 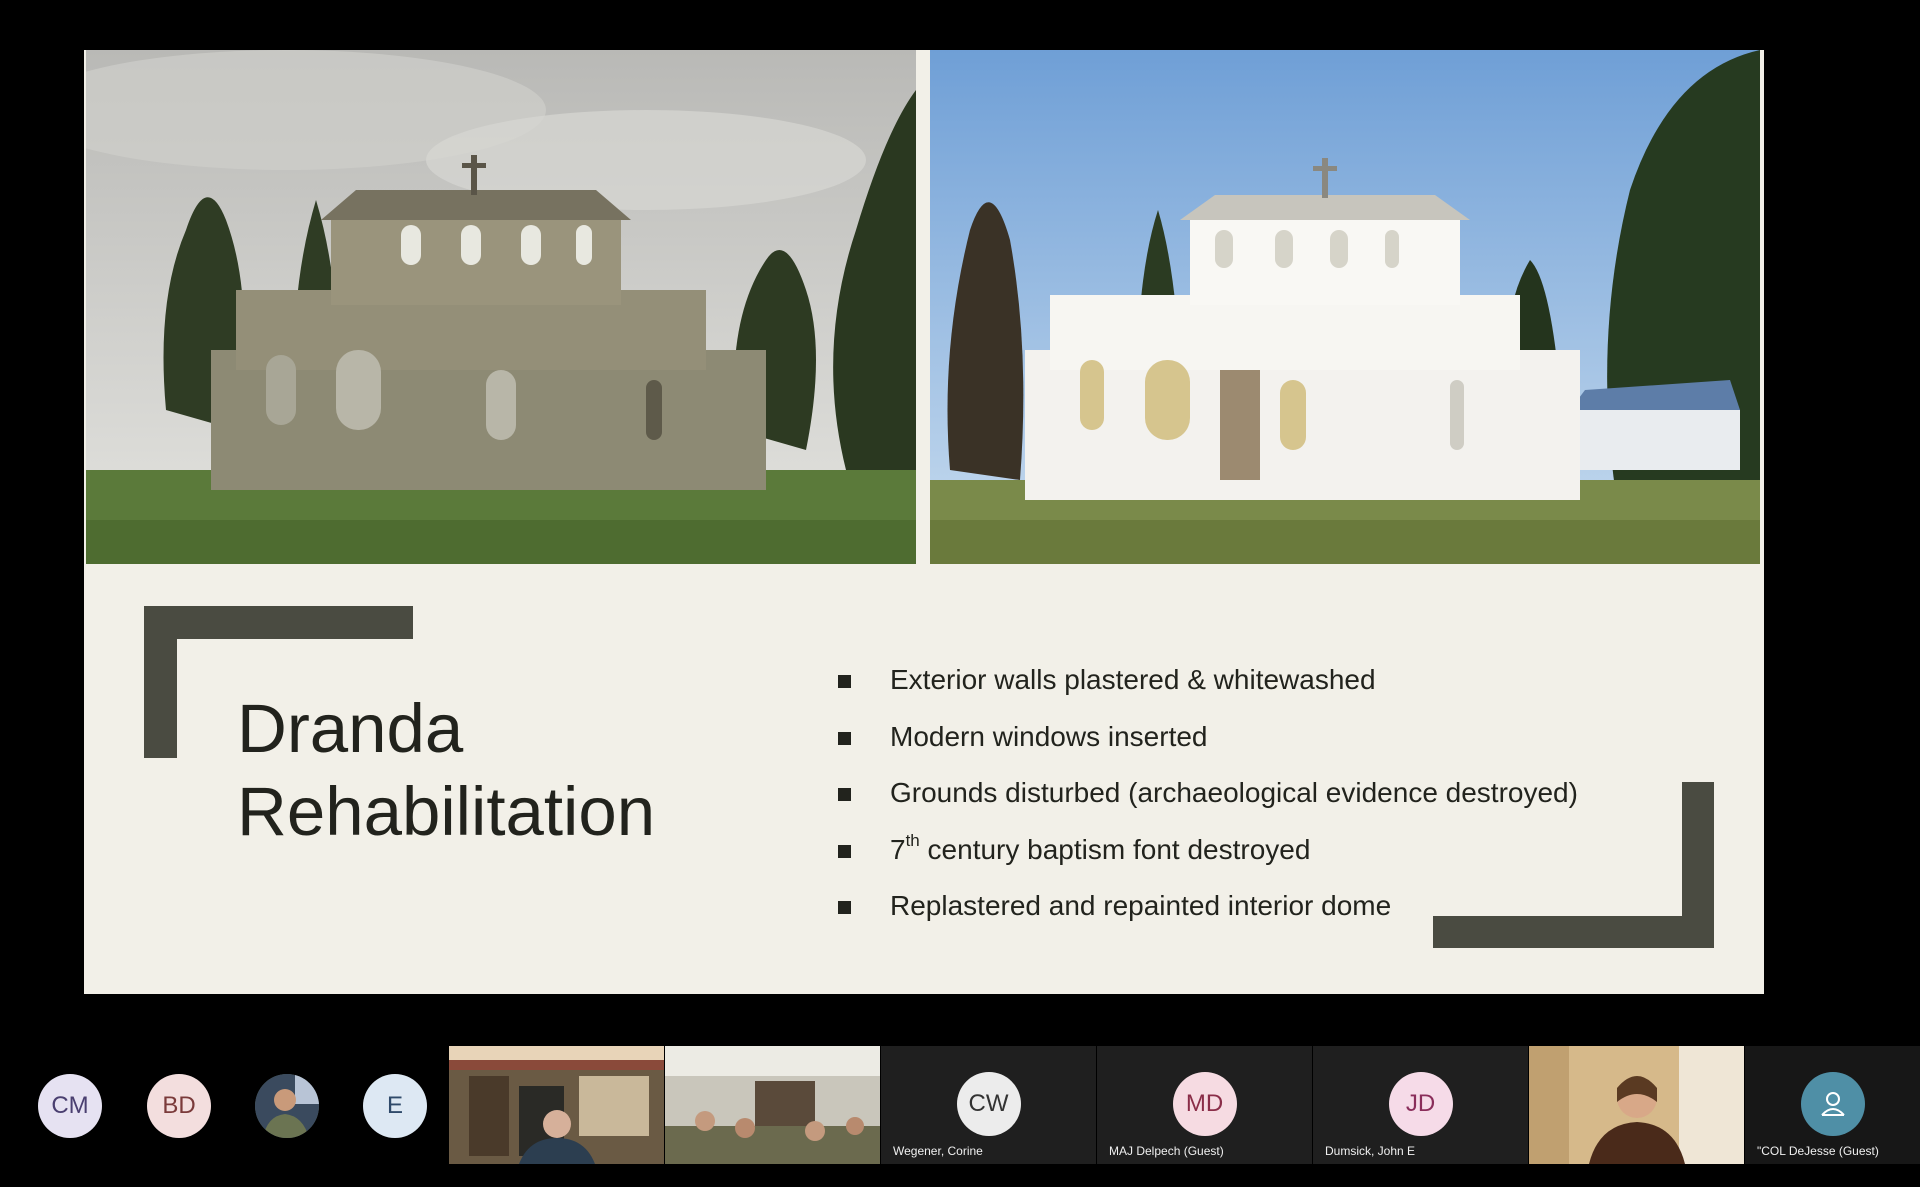 I want to click on participant-tile: BD, so click(x=179, y=1105).